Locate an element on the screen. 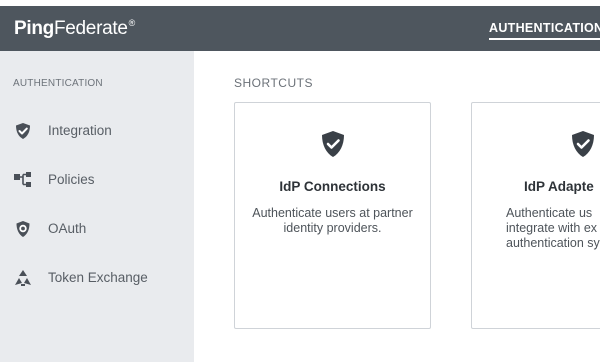 This screenshot has height=362, width=600. sidebar-item-integration: Integration is located at coordinates (97, 131).